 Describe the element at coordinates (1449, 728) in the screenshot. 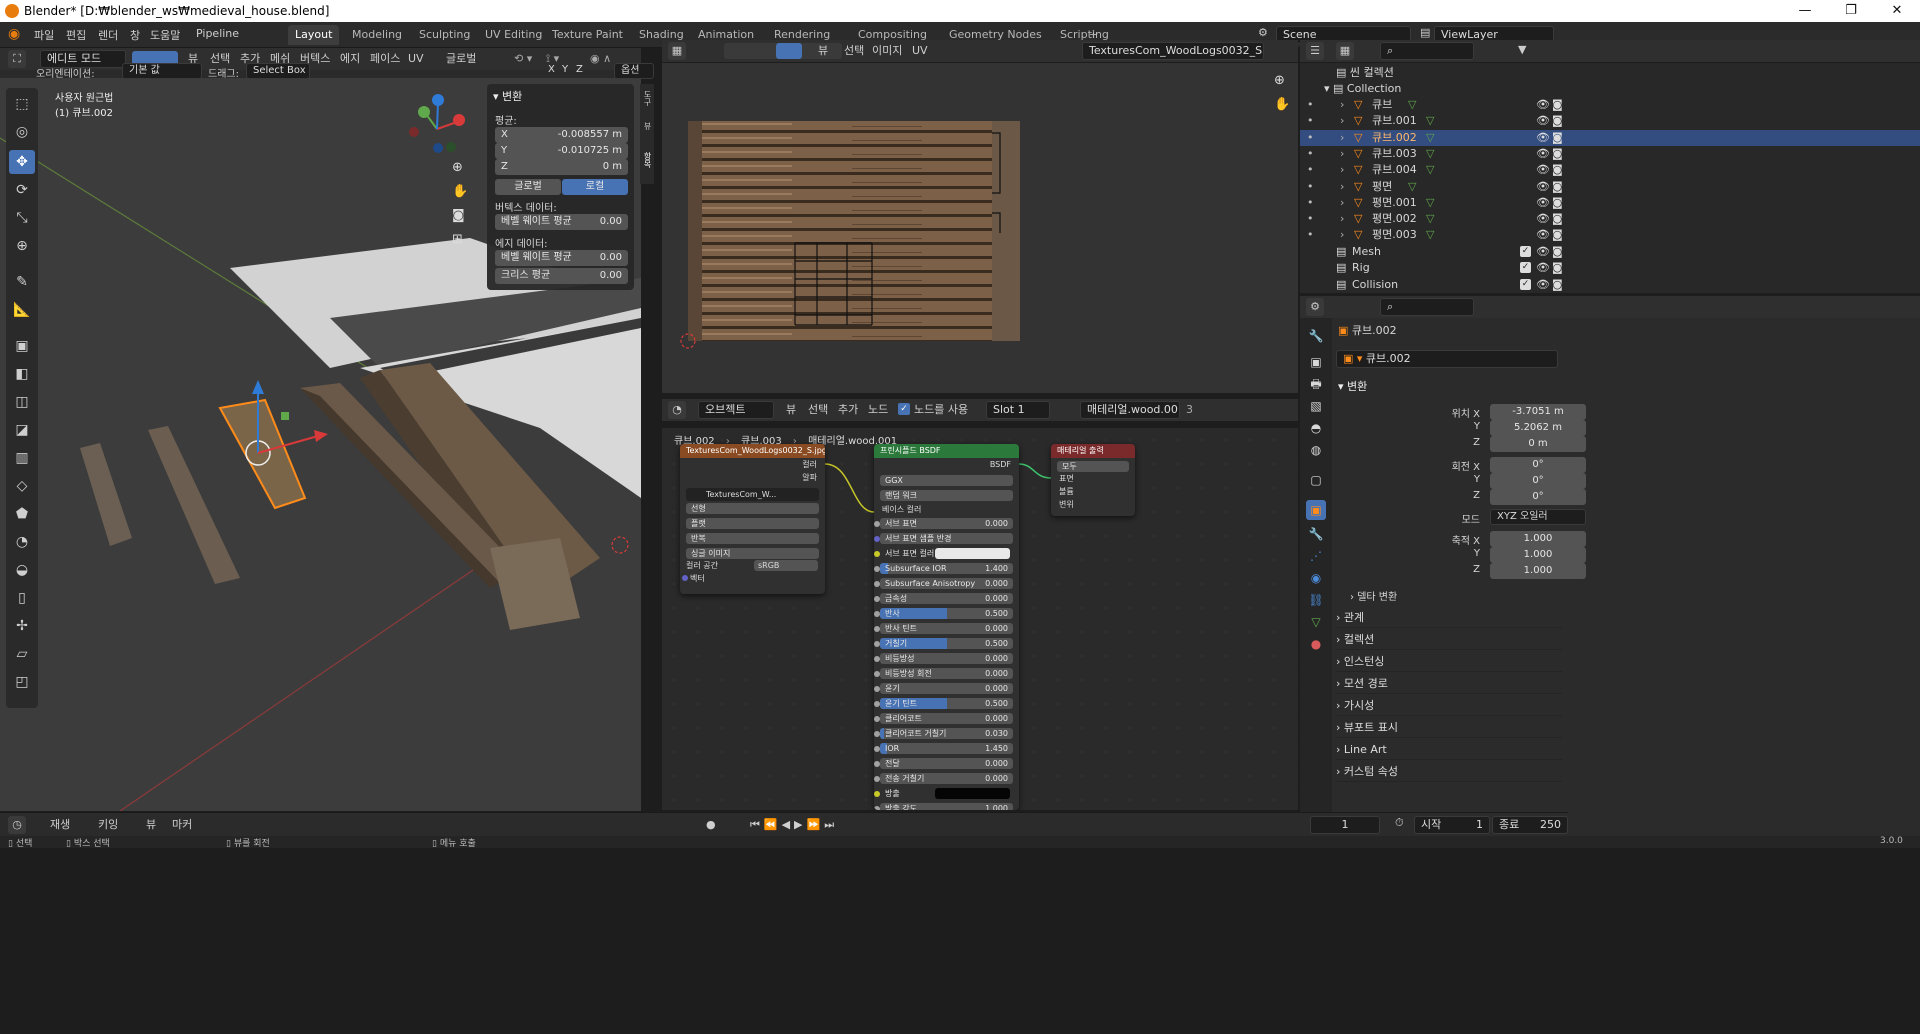

I see `properties-section-header: › 뷰포트 표시` at that location.